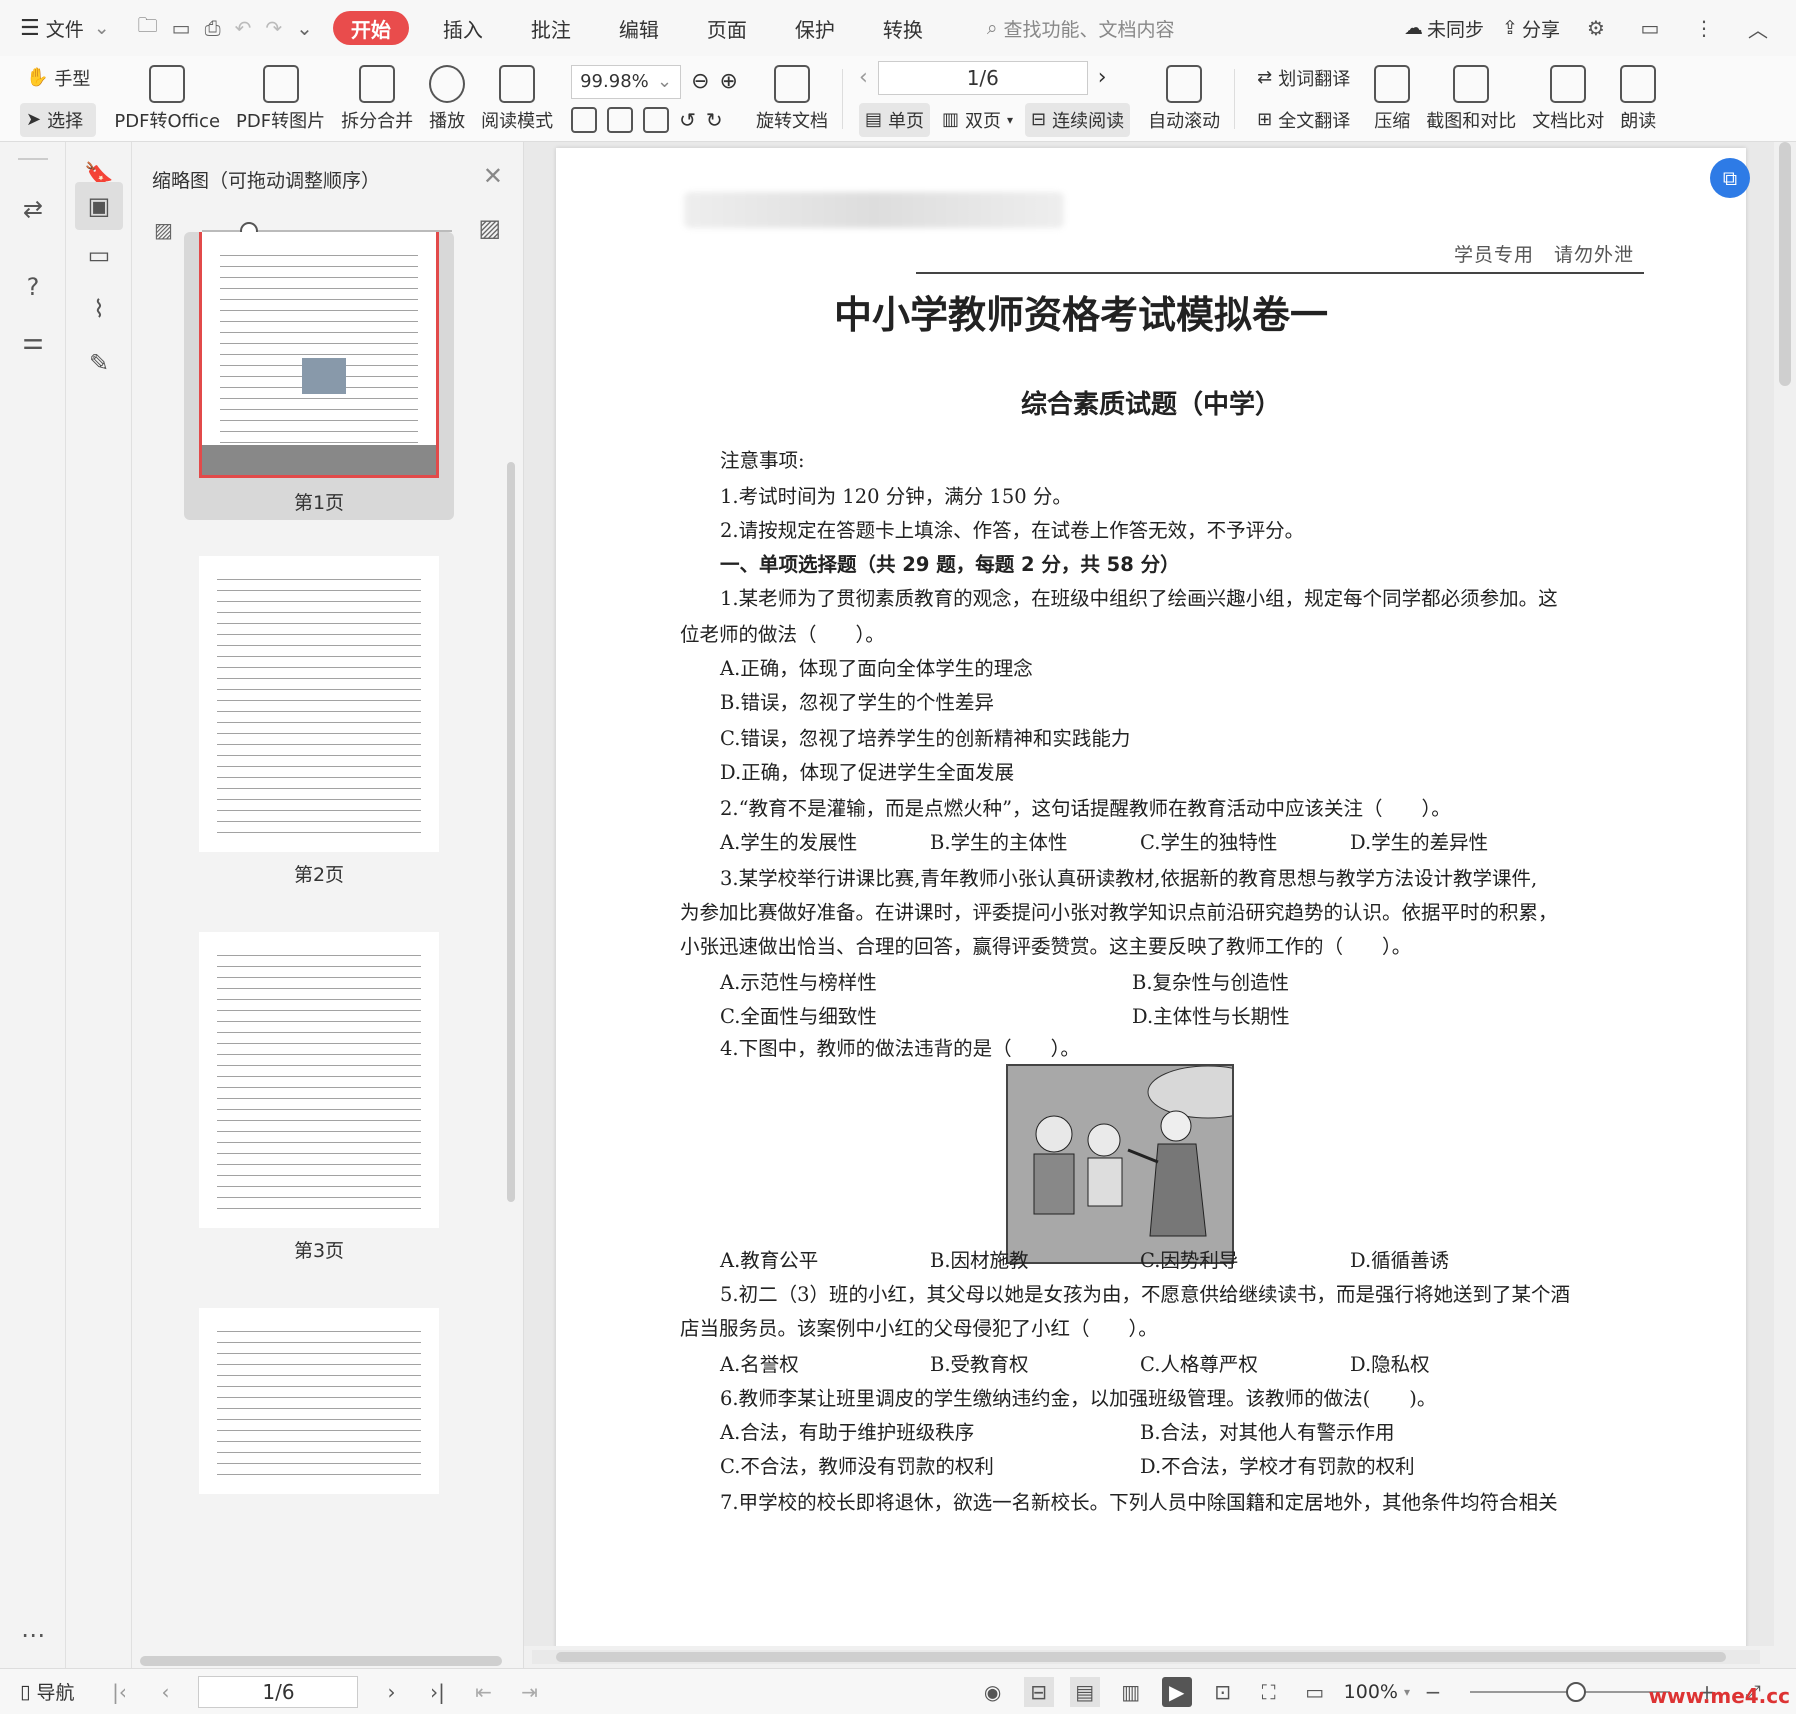 The width and height of the screenshot is (1796, 1714). What do you see at coordinates (687, 120) in the screenshot?
I see `rotate-left-icon: ↺` at bounding box center [687, 120].